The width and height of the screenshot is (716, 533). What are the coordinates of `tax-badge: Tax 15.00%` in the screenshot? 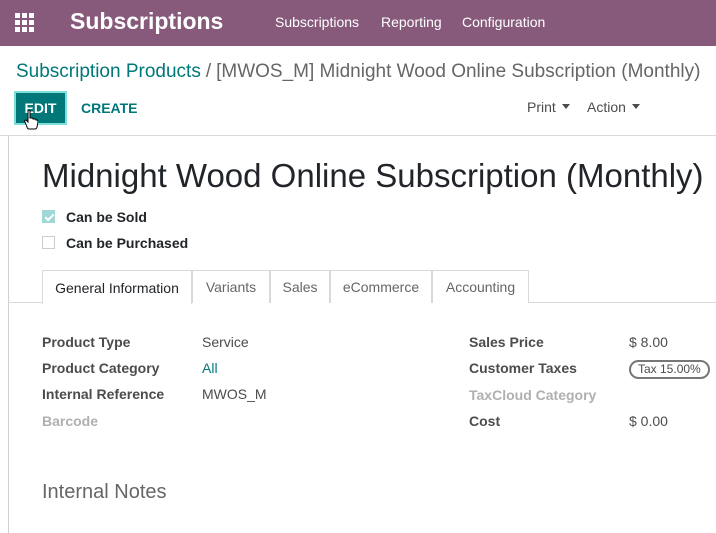 It's located at (669, 369).